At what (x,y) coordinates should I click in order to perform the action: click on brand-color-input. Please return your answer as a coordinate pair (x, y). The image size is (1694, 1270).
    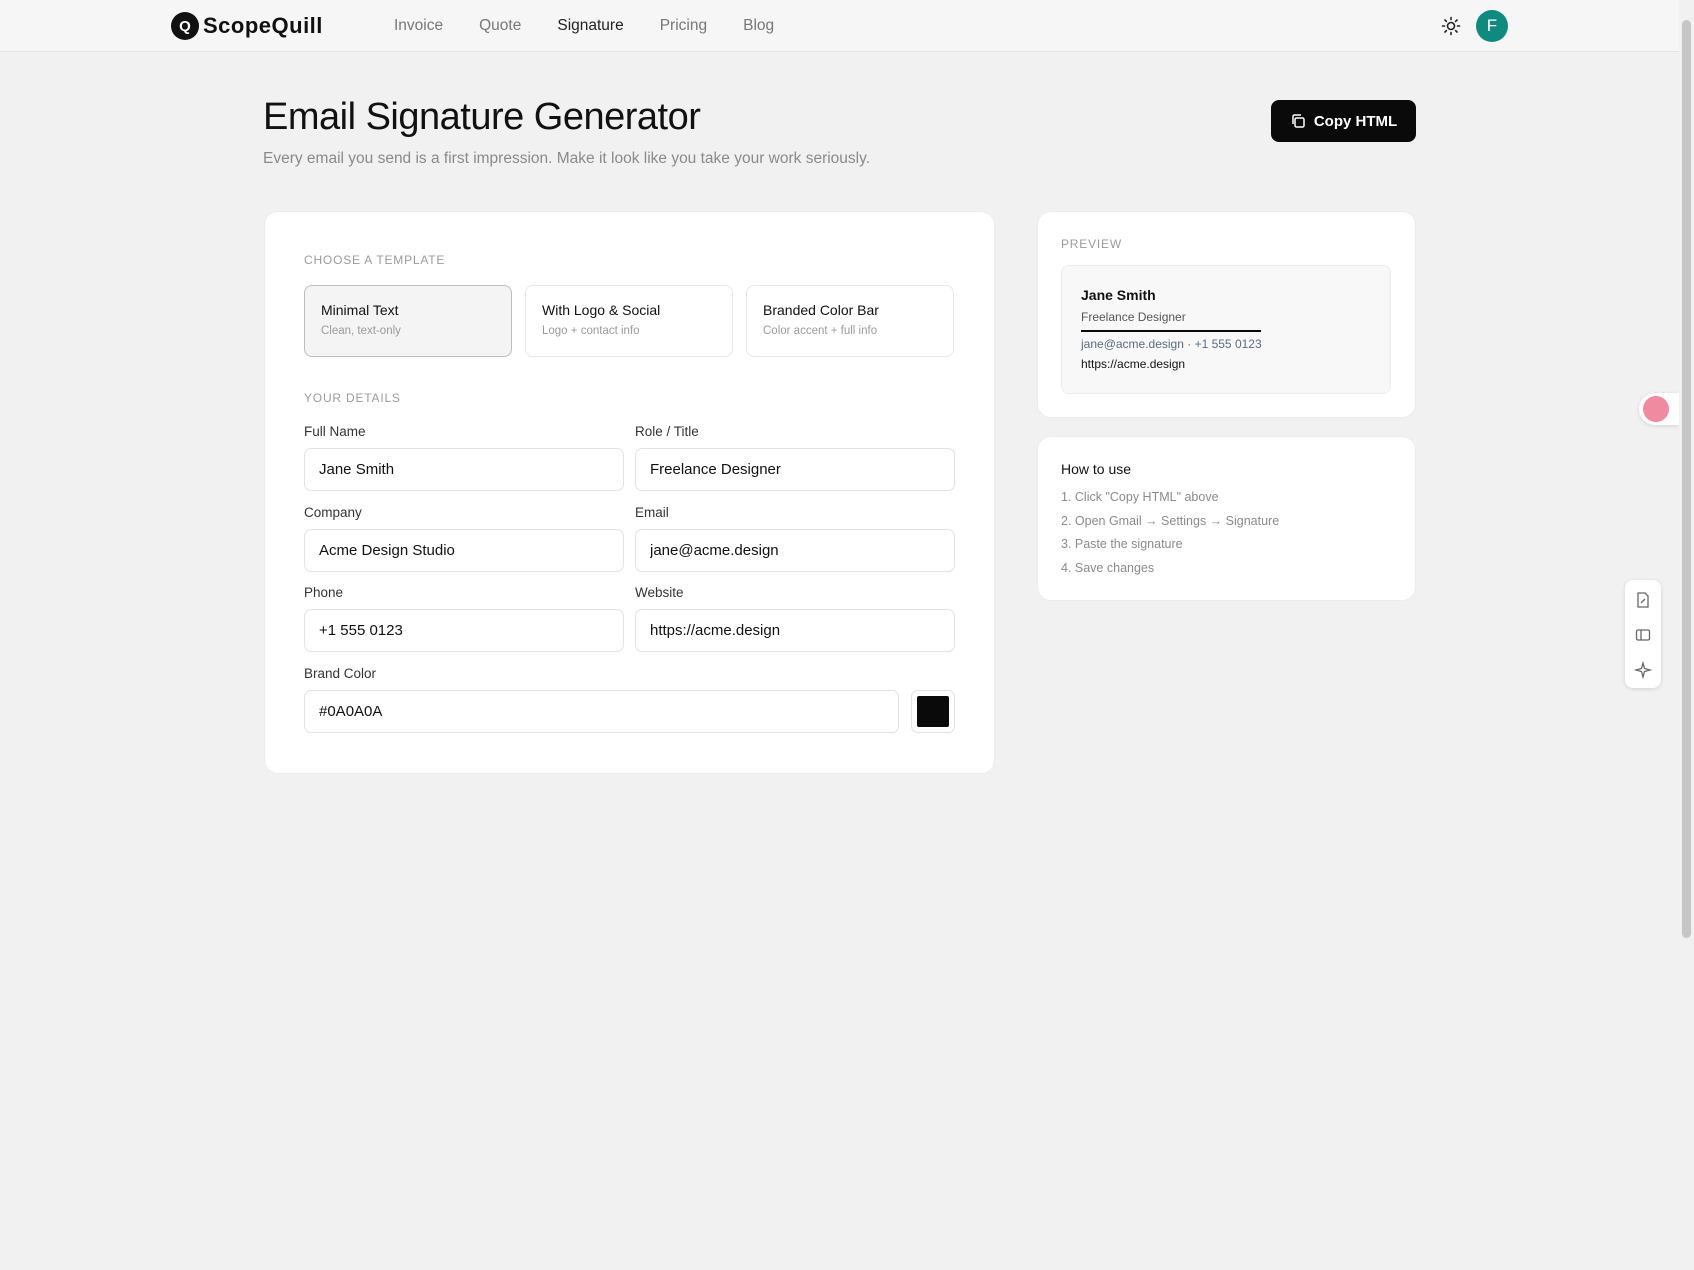
    Looking at the image, I should click on (601, 711).